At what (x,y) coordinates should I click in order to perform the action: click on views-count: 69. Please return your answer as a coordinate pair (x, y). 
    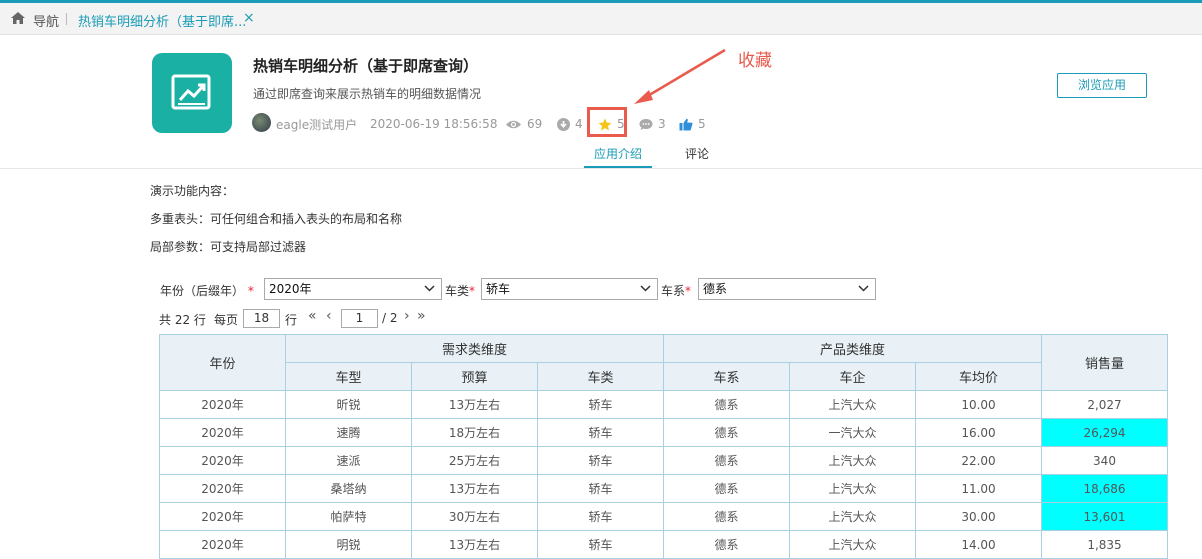
    Looking at the image, I should click on (523, 124).